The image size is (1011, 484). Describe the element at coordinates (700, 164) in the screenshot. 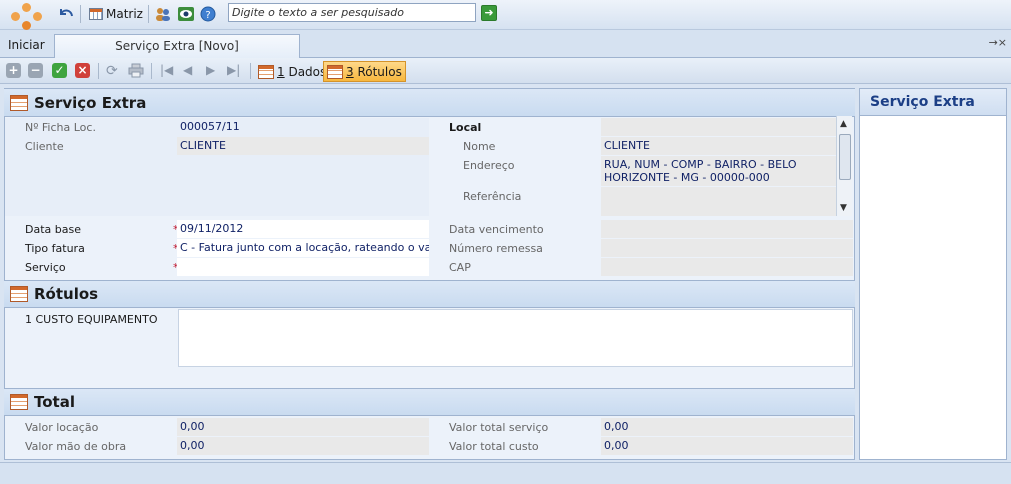

I see `endereco-line-1: RUA, NUM - COMP - BAIRRO - BELO` at that location.